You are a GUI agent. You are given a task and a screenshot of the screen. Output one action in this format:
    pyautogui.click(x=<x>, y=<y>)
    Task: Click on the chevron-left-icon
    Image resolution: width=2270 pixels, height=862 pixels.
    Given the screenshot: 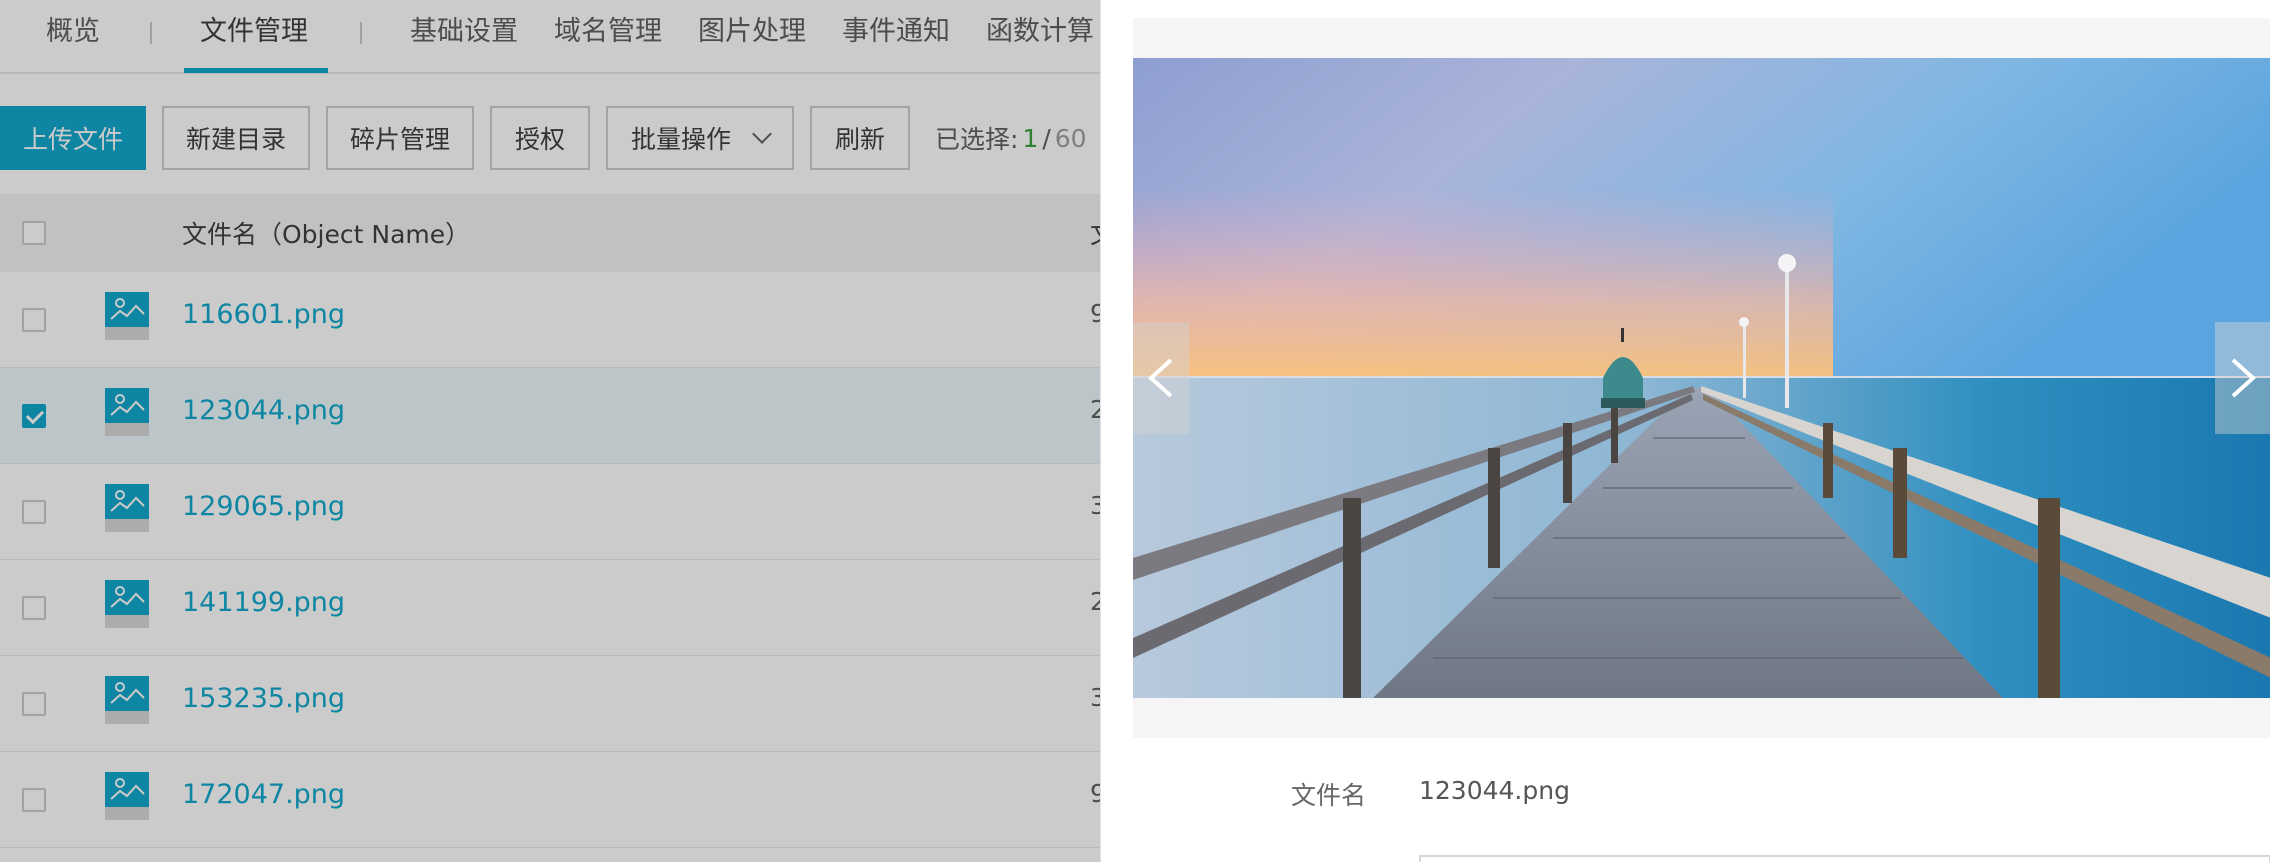 What is the action you would take?
    pyautogui.click(x=1160, y=378)
    